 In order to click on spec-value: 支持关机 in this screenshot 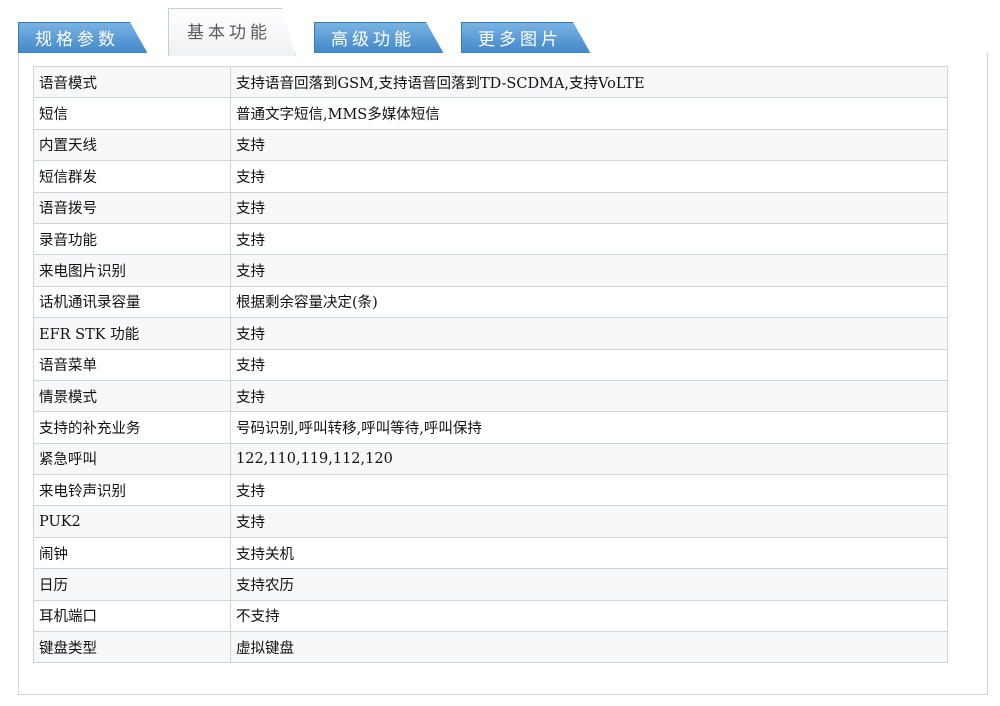, I will do `click(589, 553)`.